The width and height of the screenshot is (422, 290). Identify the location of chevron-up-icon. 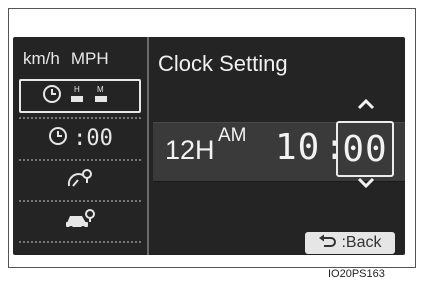
(366, 106).